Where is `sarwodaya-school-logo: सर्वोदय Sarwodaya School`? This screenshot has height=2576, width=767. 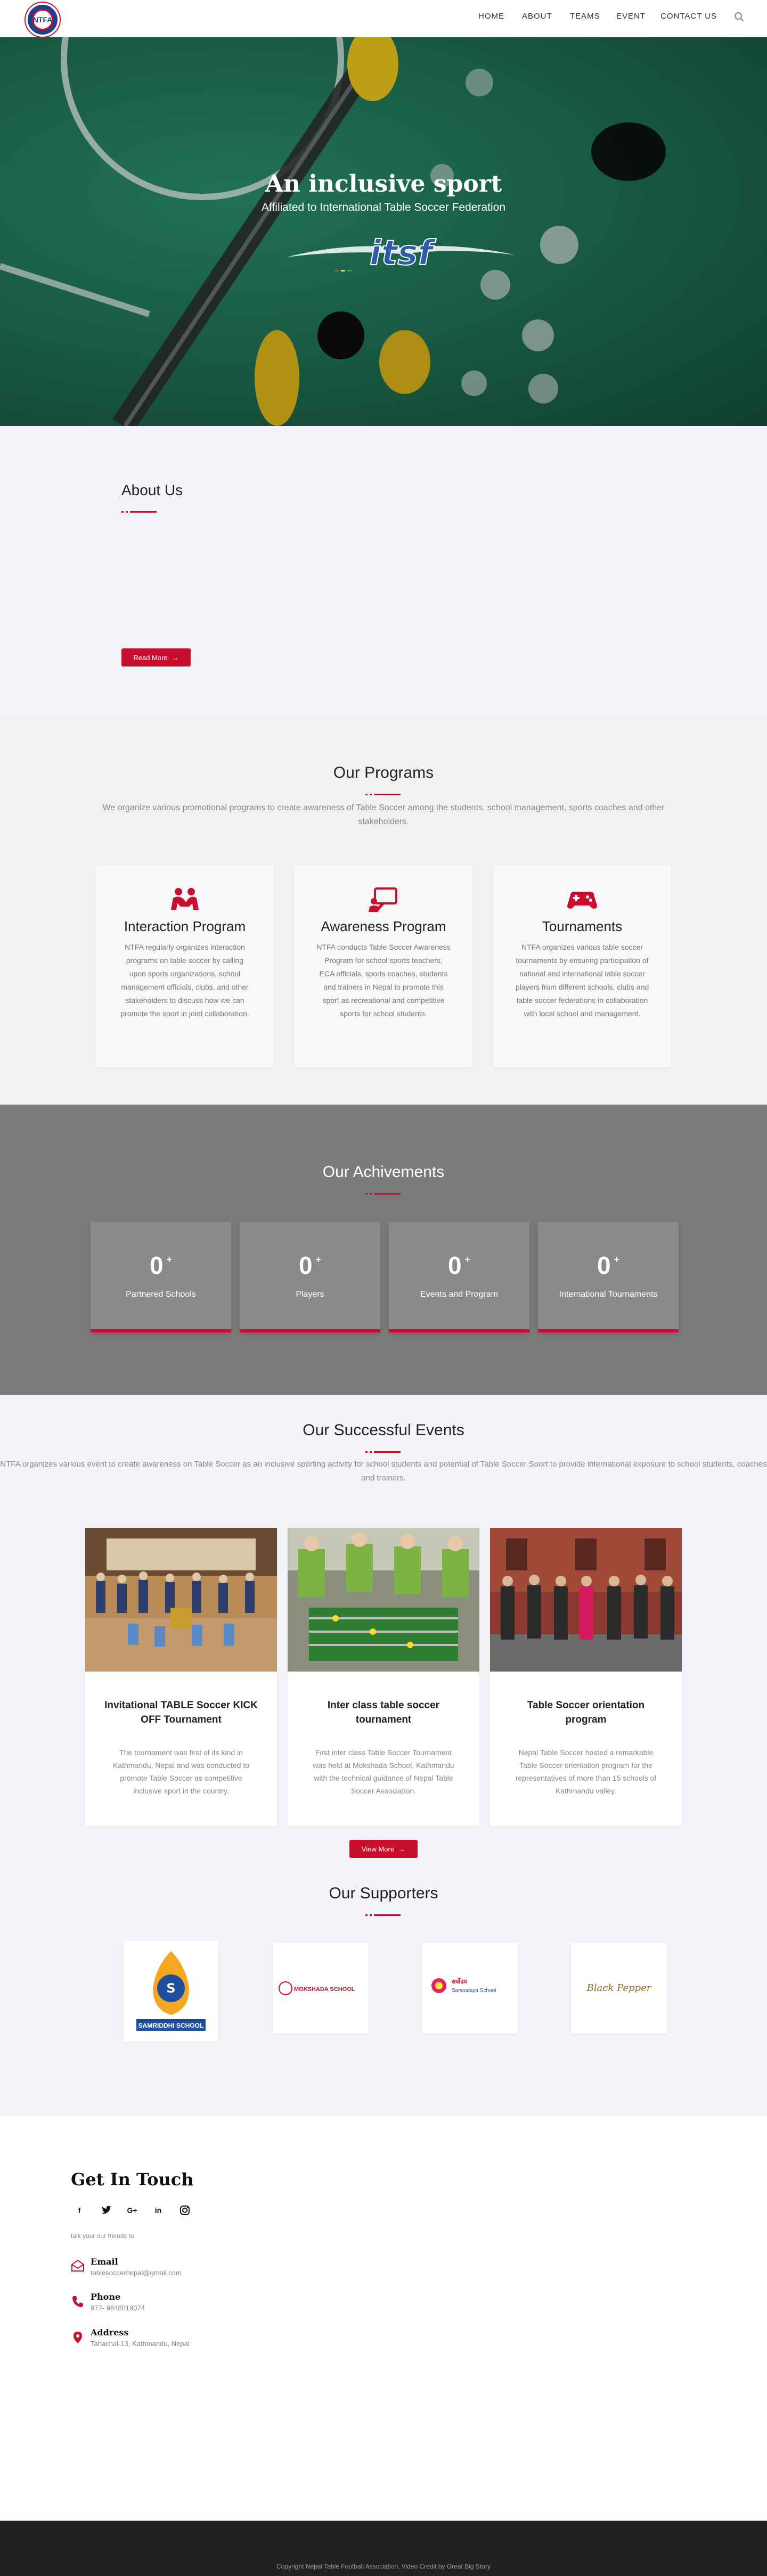 sarwodaya-school-logo: सर्वोदय Sarwodaya School is located at coordinates (463, 1986).